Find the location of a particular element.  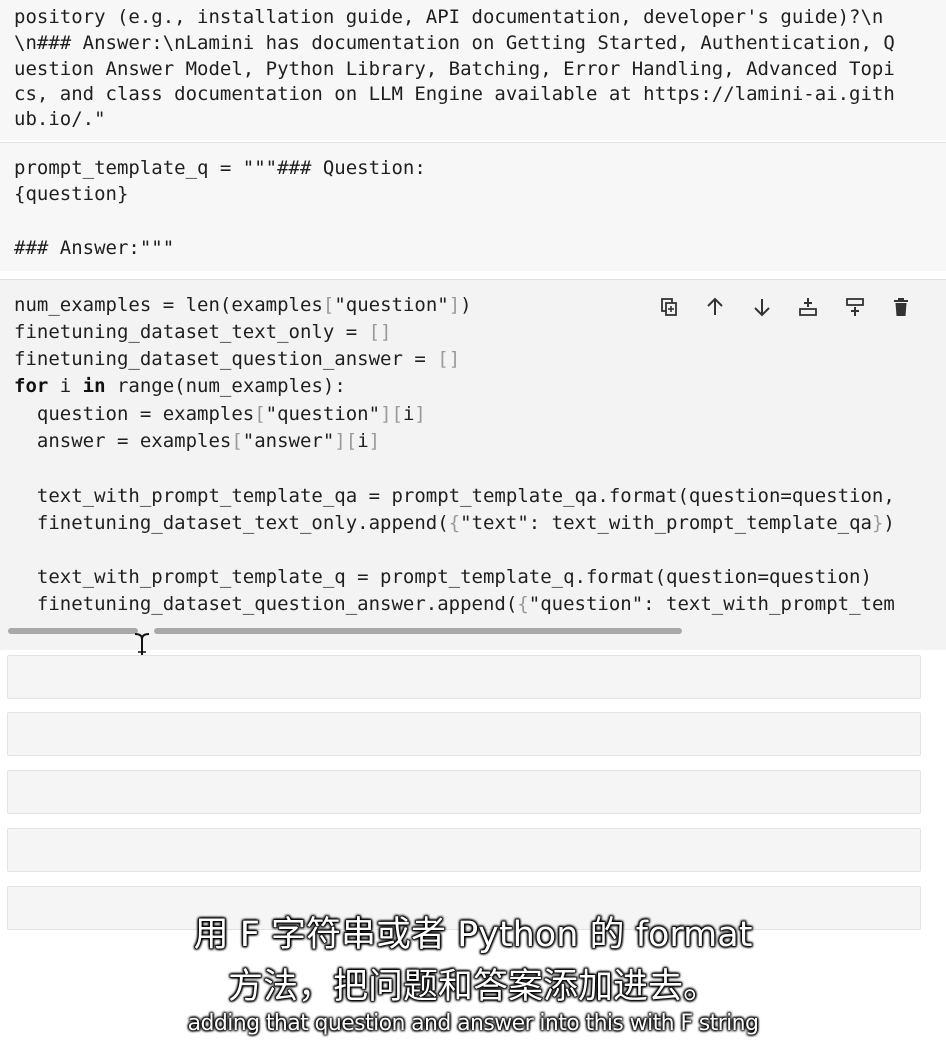

subtitle-chinese-line-1: 用 F 字符串或者 Python 的 format is located at coordinates (473, 934).